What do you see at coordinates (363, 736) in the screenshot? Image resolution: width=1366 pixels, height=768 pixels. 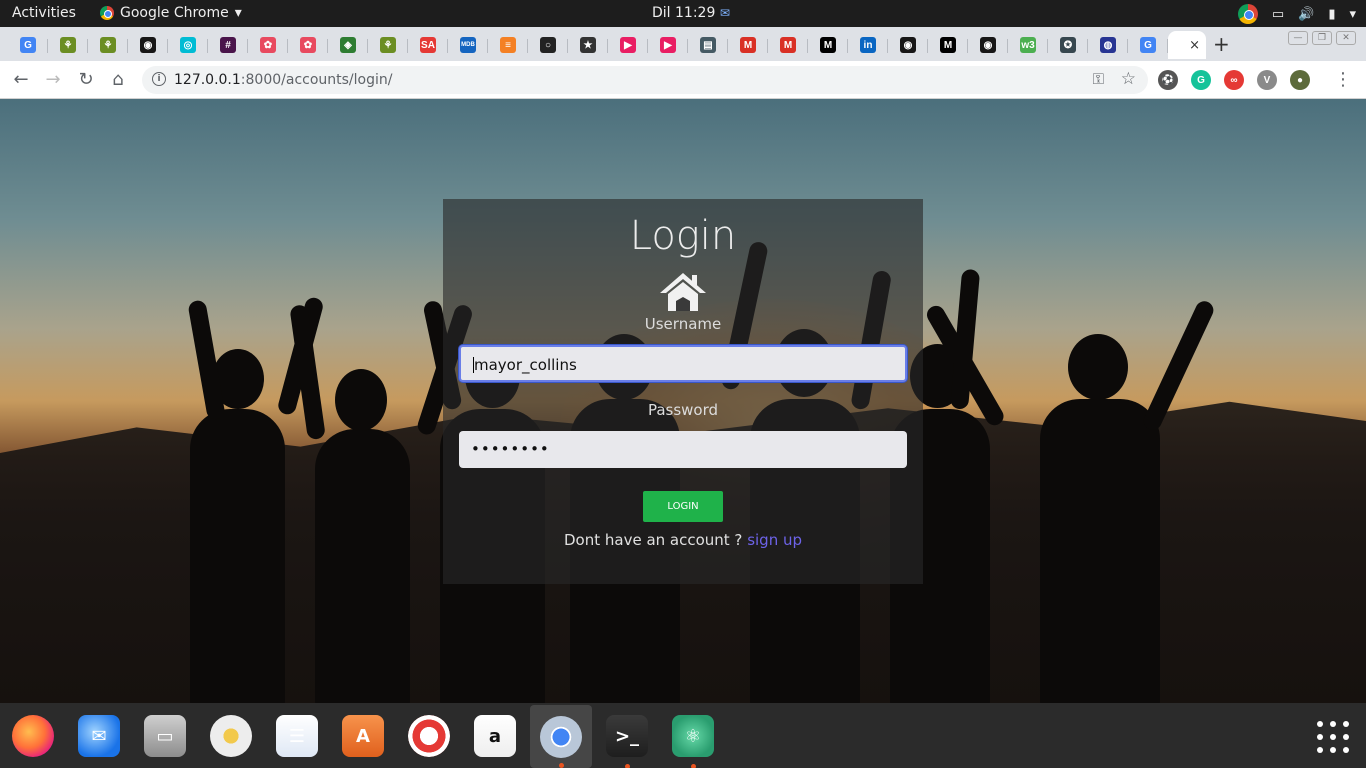 I see `software-center-launcher: A` at bounding box center [363, 736].